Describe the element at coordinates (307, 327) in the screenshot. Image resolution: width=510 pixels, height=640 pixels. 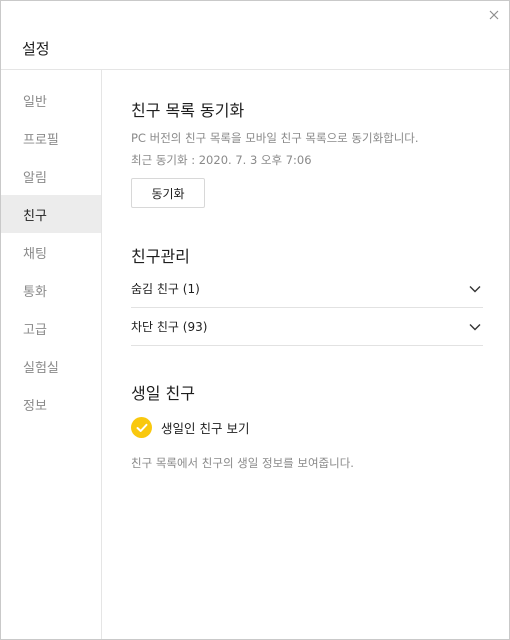
I see `blocked-friends-row: 차단 친구 (93)` at that location.